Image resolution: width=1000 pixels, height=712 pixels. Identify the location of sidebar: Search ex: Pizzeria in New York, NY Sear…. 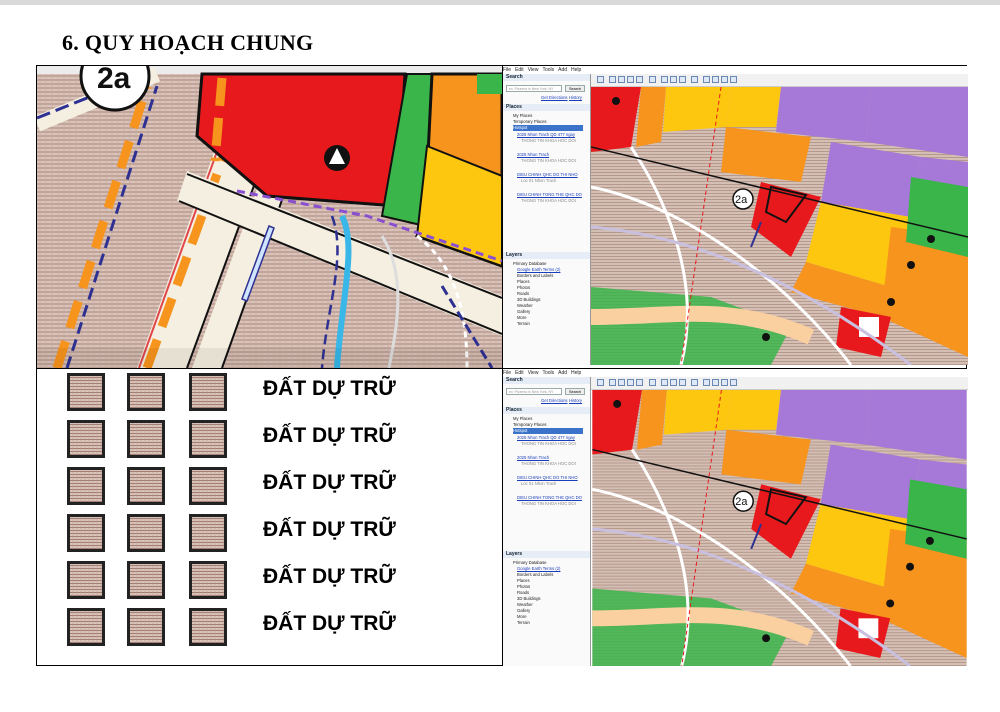
(547, 219).